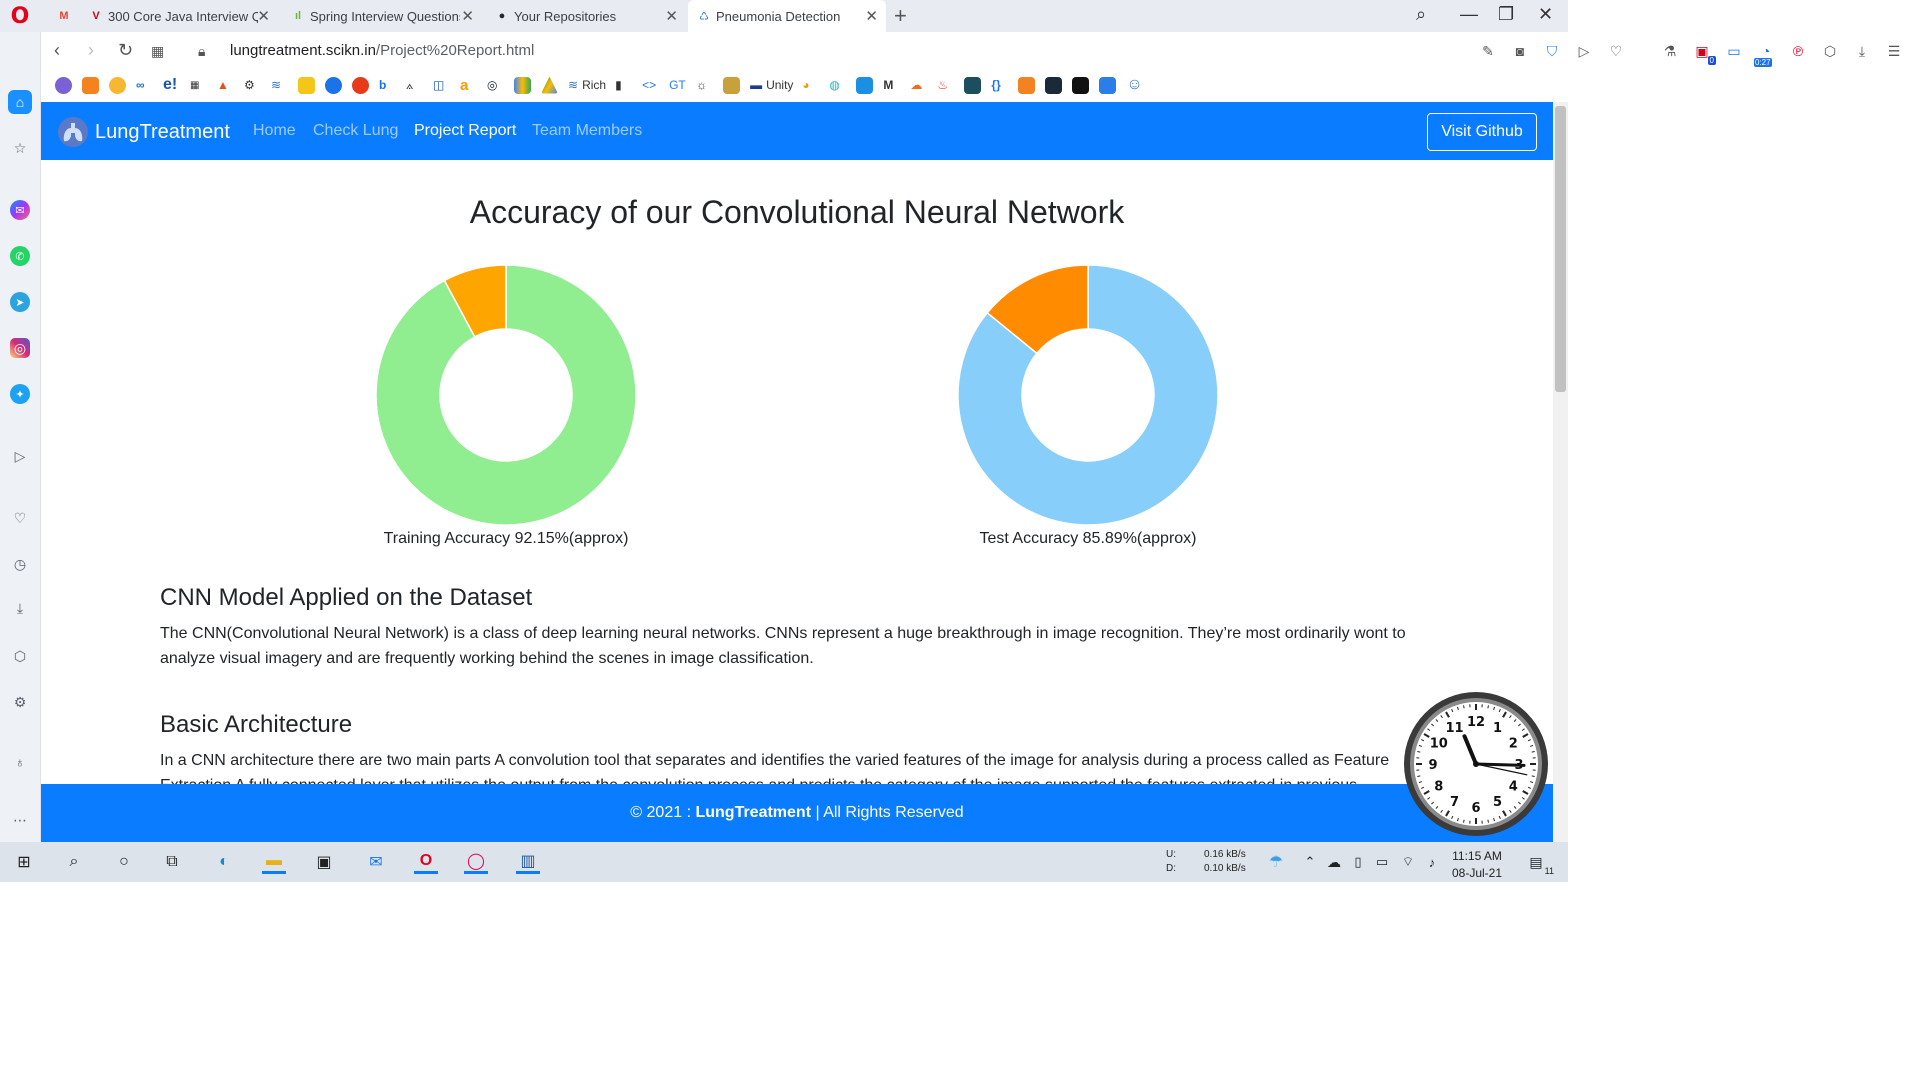 Image resolution: width=1920 pixels, height=1080 pixels. Describe the element at coordinates (376, 862) in the screenshot. I see `mail-icon: ✉` at that location.